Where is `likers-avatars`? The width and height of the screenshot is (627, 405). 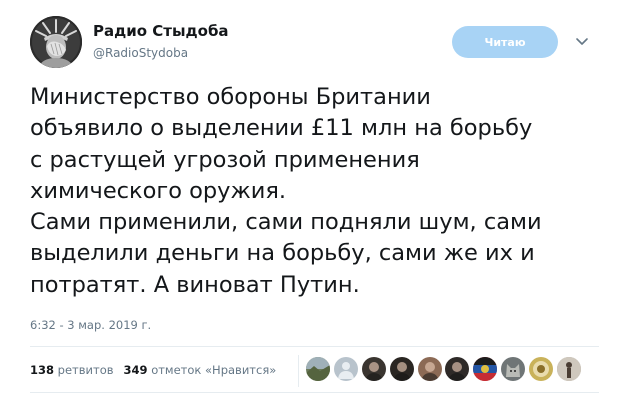
likers-avatars is located at coordinates (445, 369).